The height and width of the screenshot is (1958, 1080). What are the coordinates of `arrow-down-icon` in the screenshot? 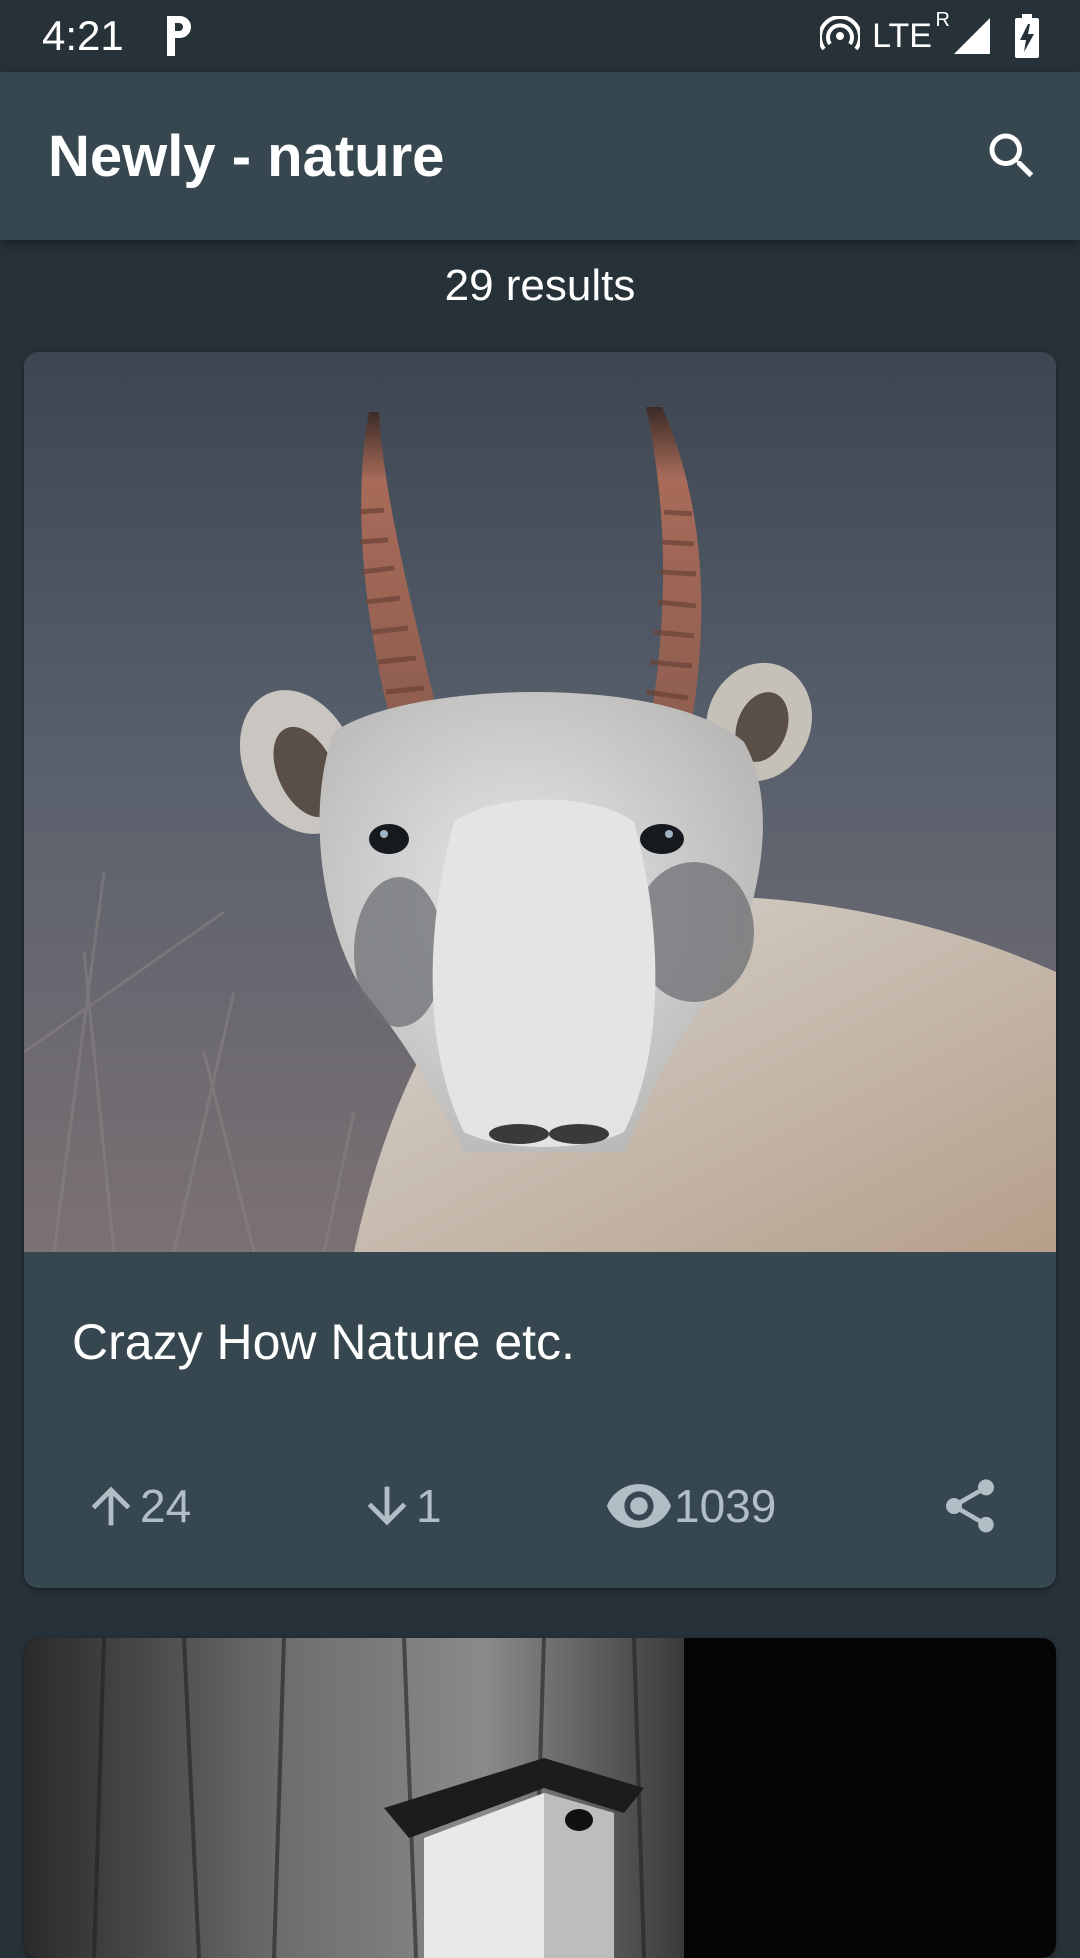 It's located at (387, 1506).